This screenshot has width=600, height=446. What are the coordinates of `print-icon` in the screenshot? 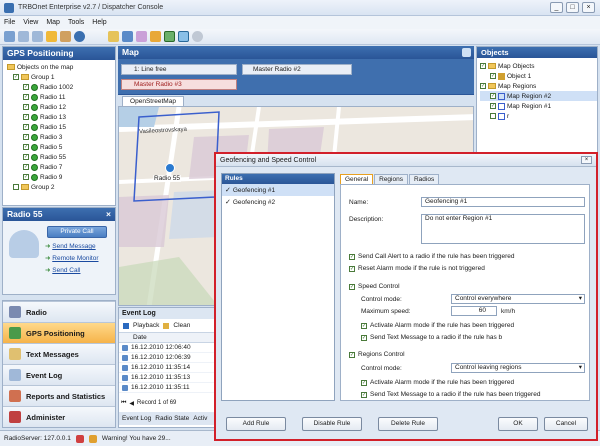 It's located at (141, 36).